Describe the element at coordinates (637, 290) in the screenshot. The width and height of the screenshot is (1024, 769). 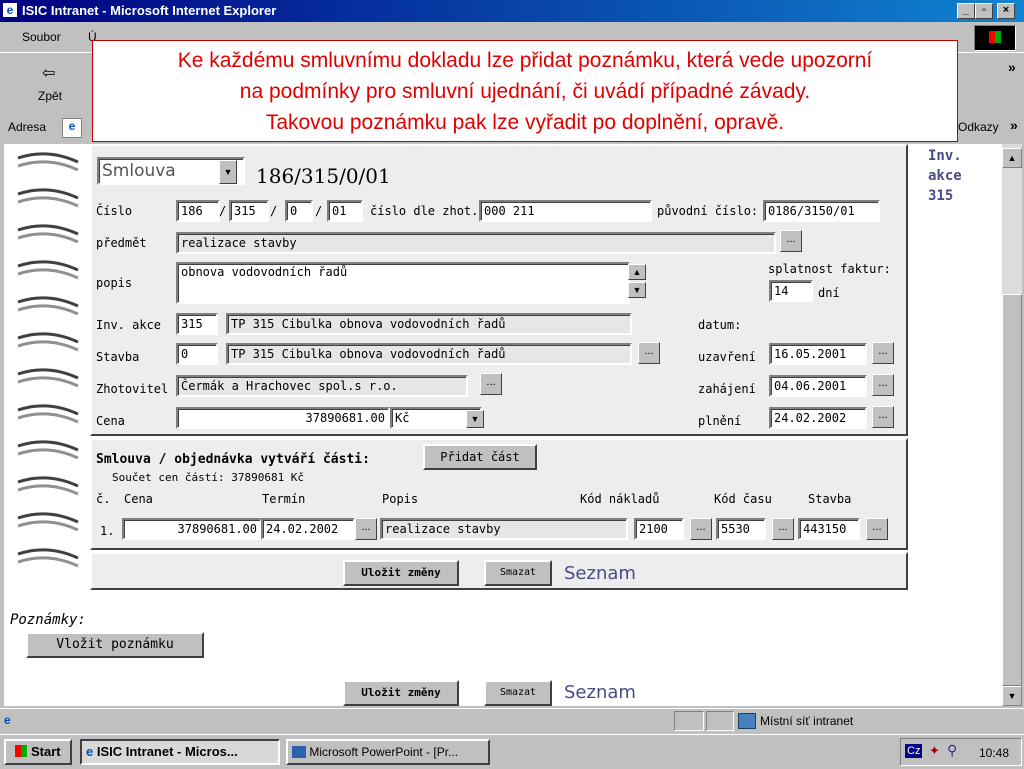
I see `popis-scroll-down-icon: ▼` at that location.